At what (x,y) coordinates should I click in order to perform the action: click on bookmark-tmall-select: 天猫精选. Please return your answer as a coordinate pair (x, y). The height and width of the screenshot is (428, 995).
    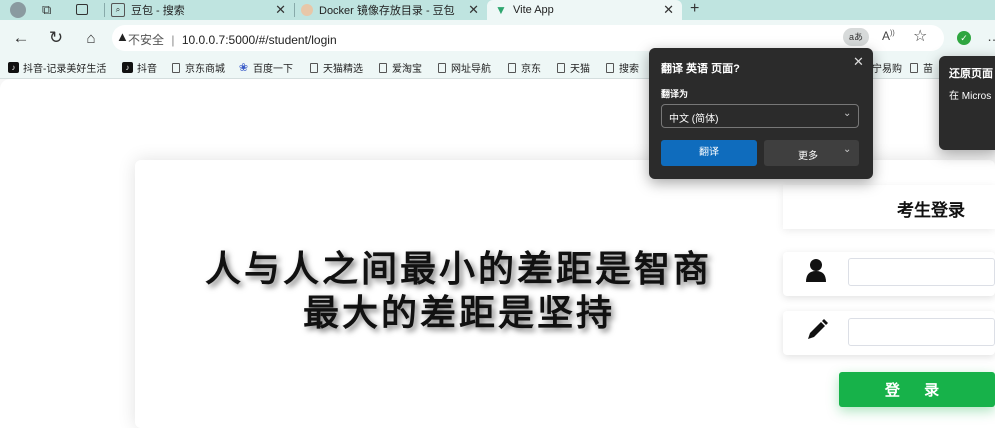
    Looking at the image, I should click on (336, 67).